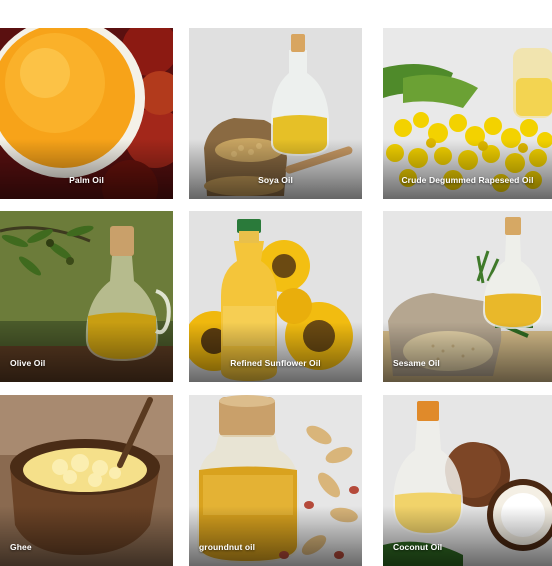  I want to click on product-card-olive-oil: Olive Oil, so click(86, 296).